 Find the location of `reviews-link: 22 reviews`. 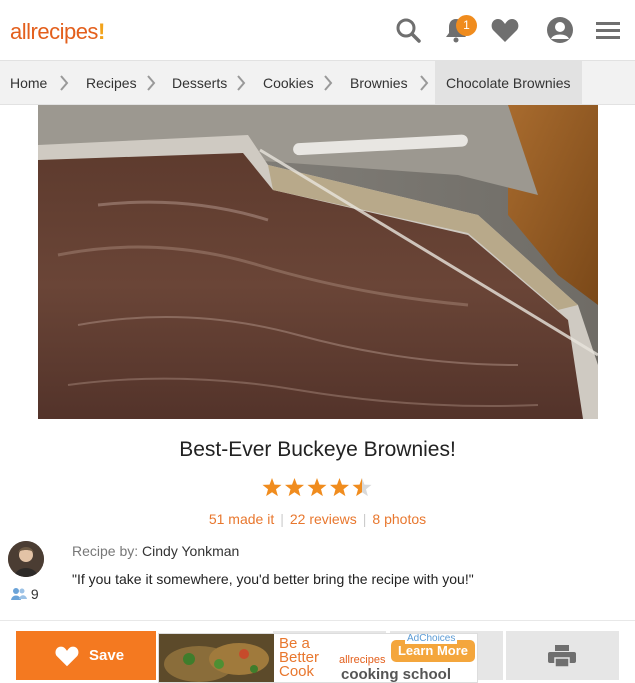

reviews-link: 22 reviews is located at coordinates (323, 519).